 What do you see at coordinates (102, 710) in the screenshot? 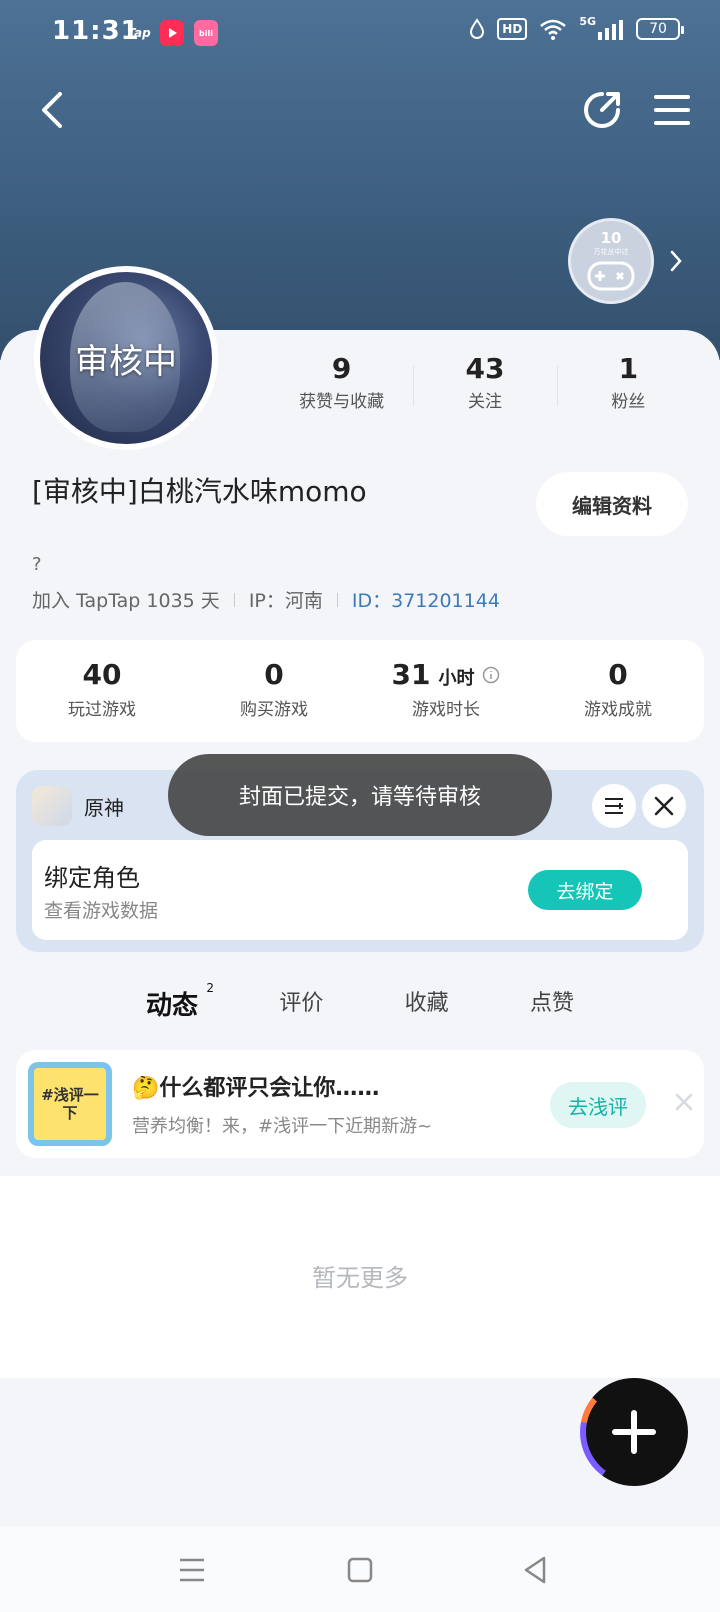
I see `games-played-label: 玩过游戏` at bounding box center [102, 710].